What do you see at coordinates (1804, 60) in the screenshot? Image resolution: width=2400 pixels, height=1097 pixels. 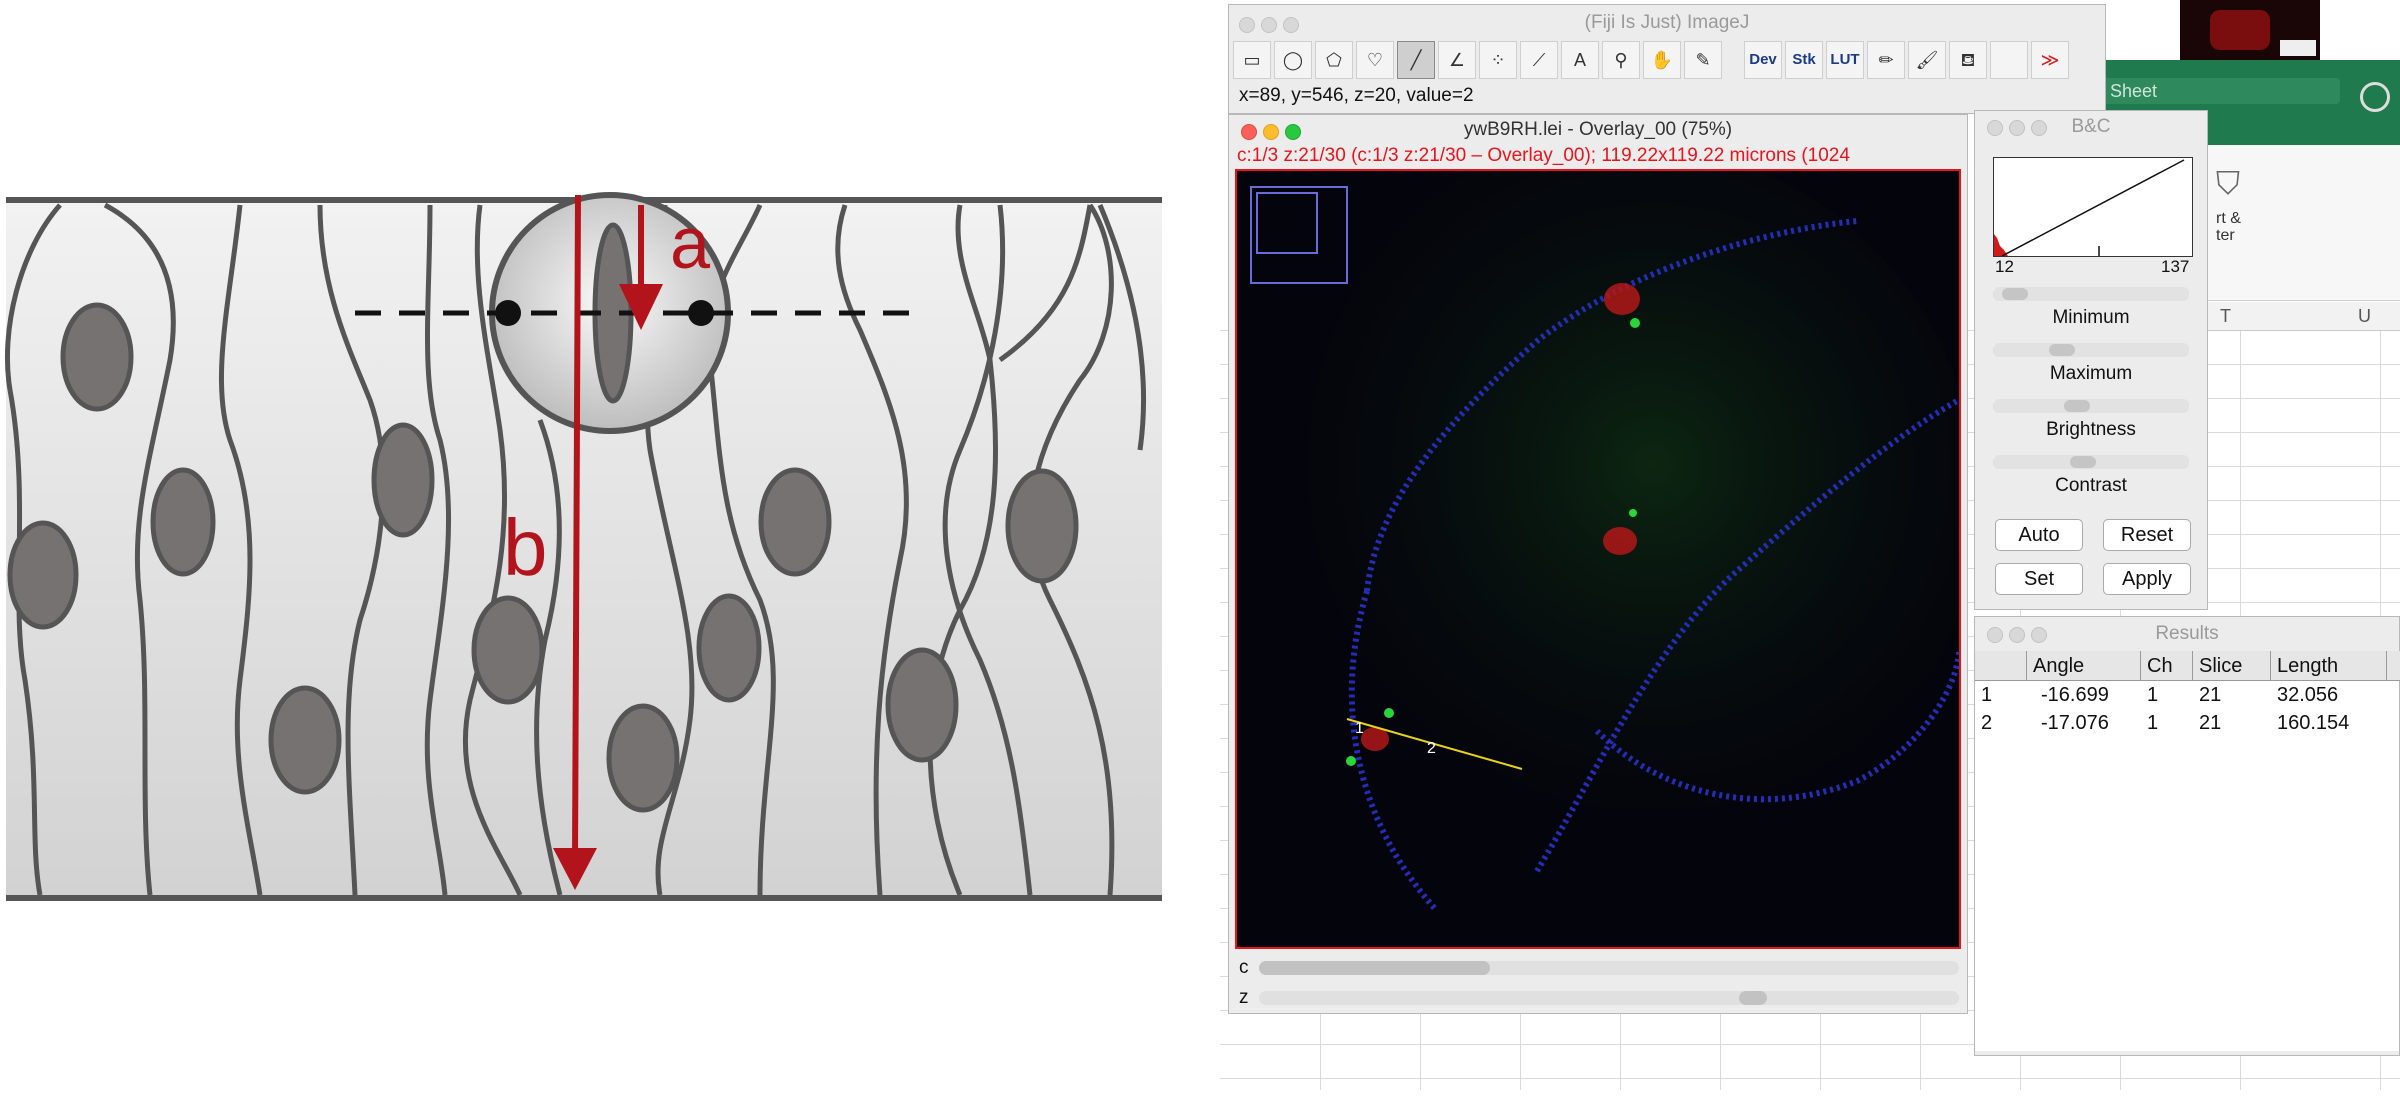 I see `stk-menu-button: Stk` at bounding box center [1804, 60].